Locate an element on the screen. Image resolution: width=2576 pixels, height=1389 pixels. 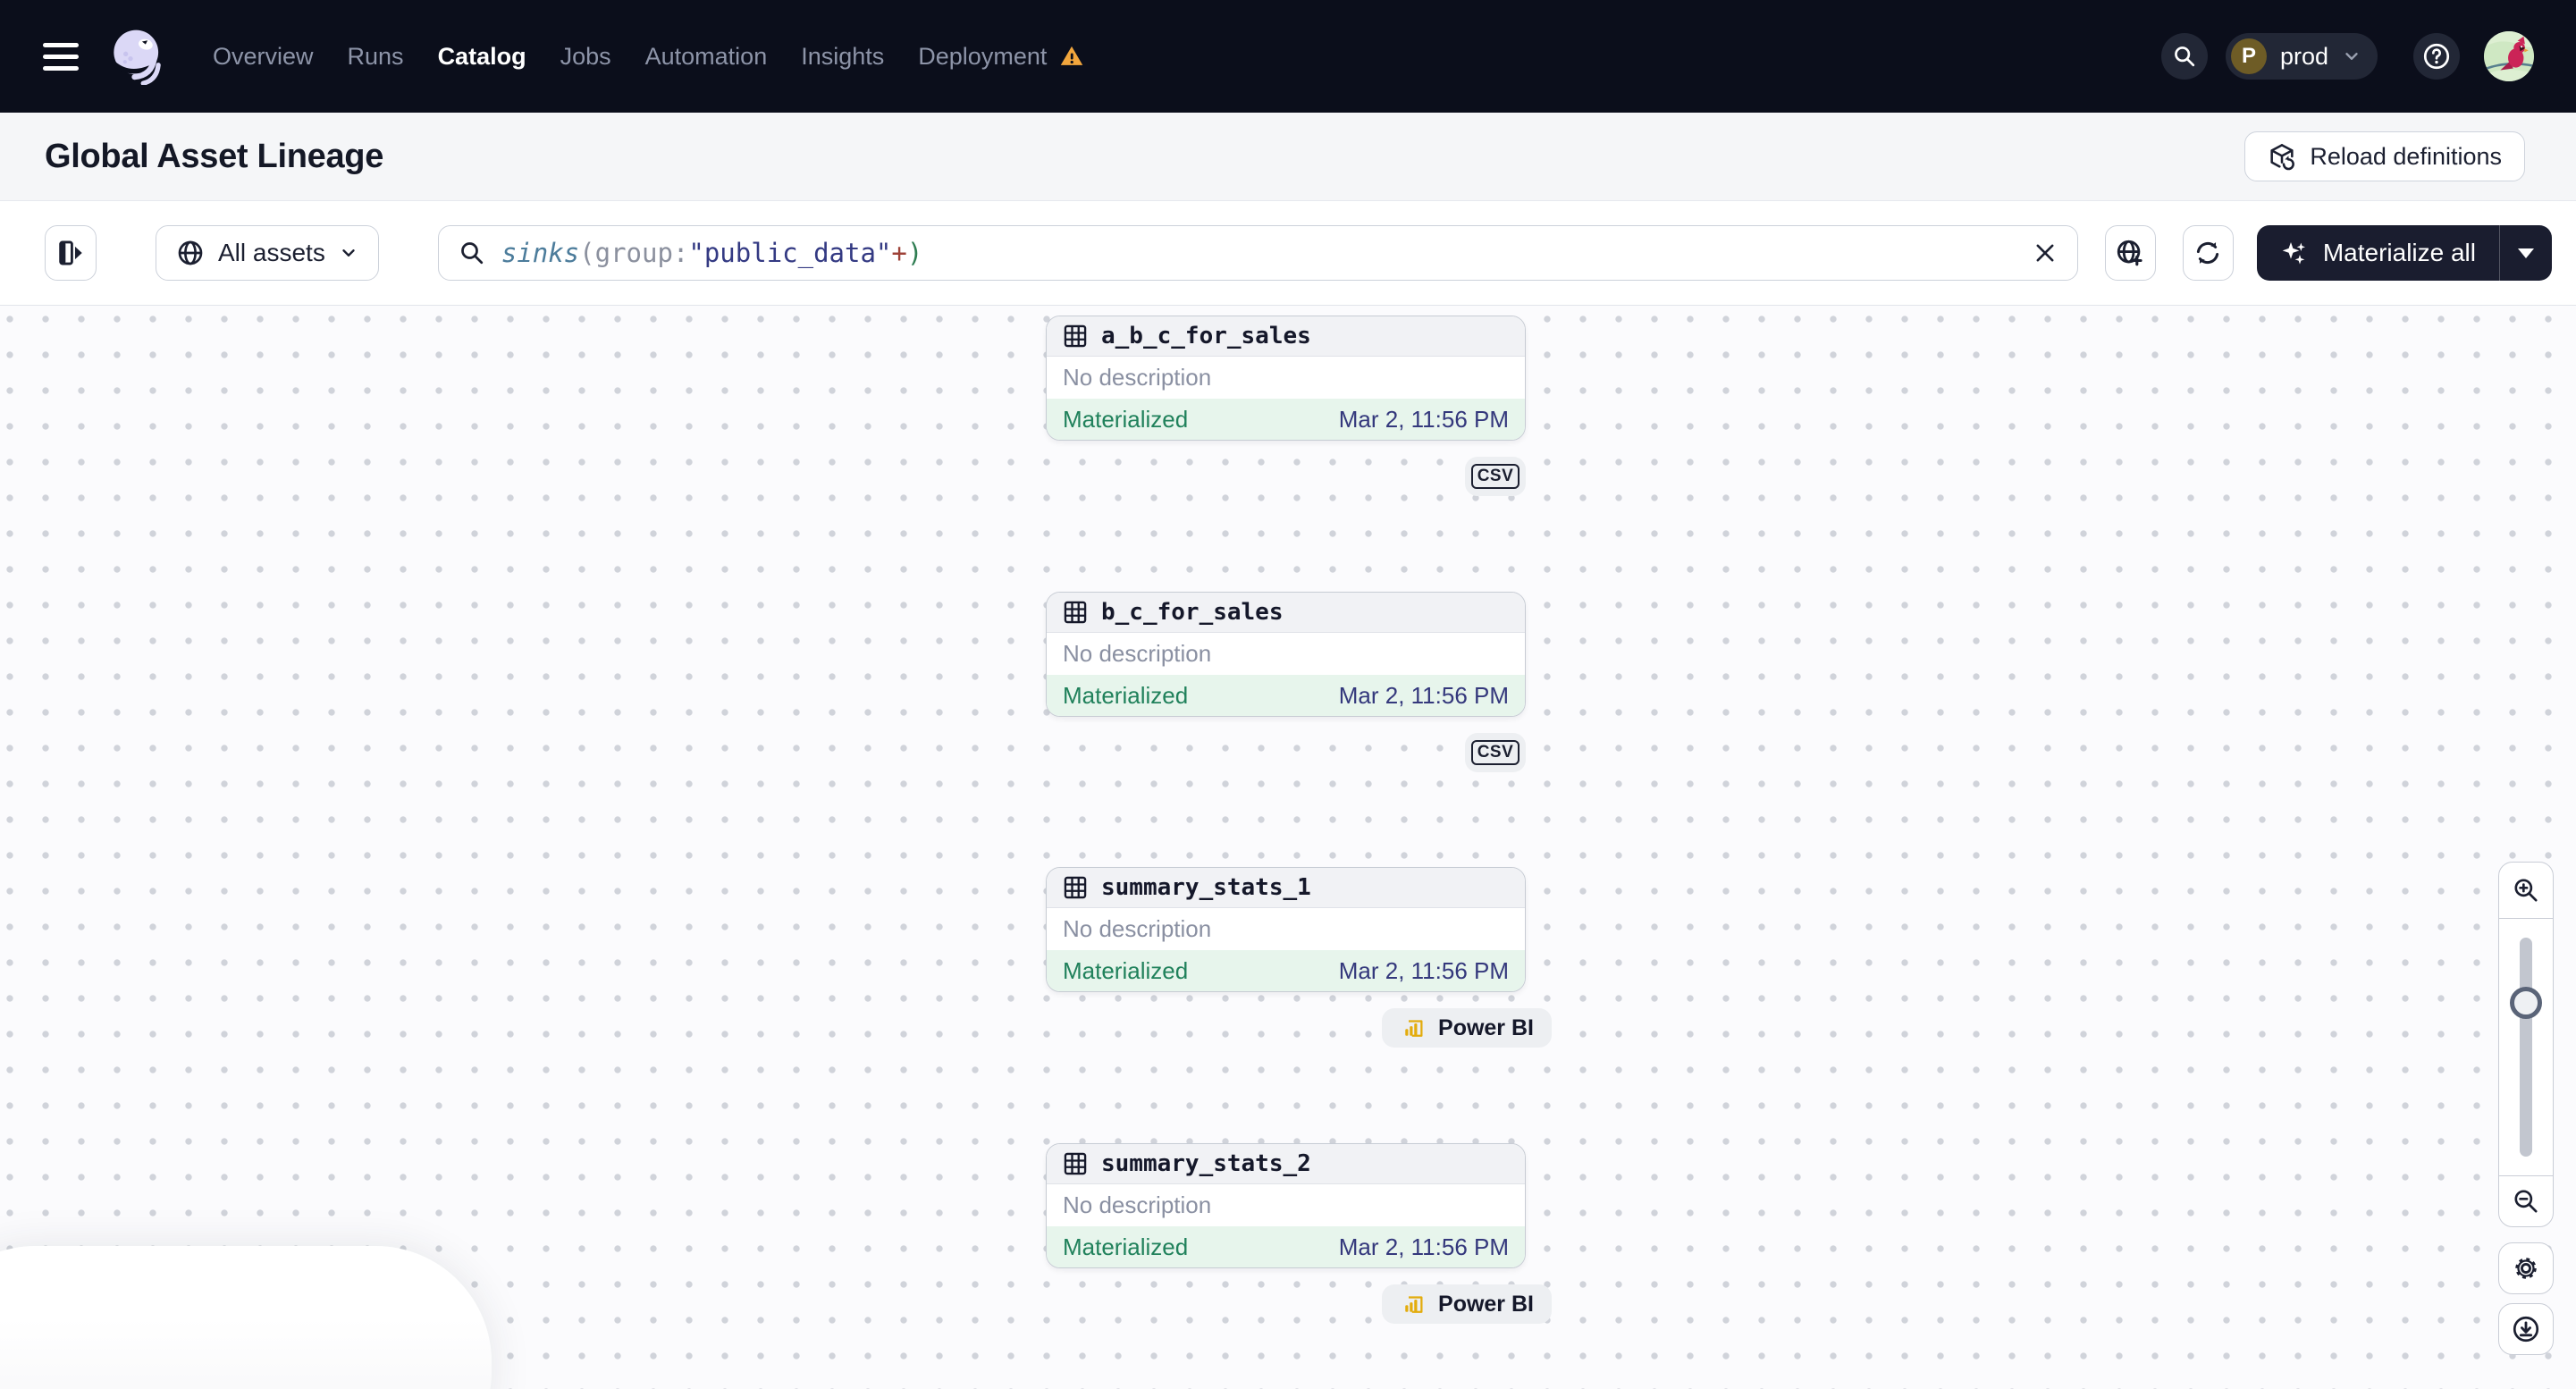
nav-item-overview: Overview is located at coordinates (264, 57).